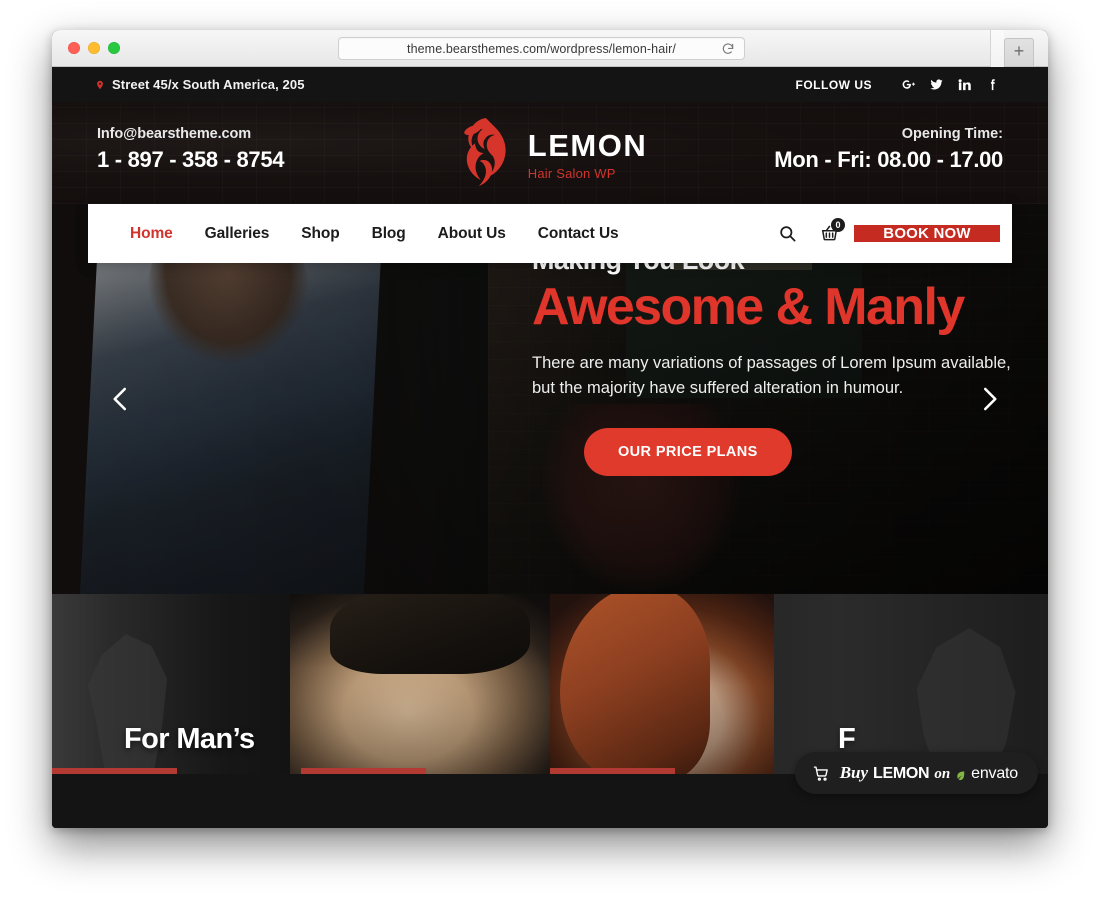 Image resolution: width=1100 pixels, height=904 pixels. What do you see at coordinates (964, 85) in the screenshot?
I see `linkedin-icon` at bounding box center [964, 85].